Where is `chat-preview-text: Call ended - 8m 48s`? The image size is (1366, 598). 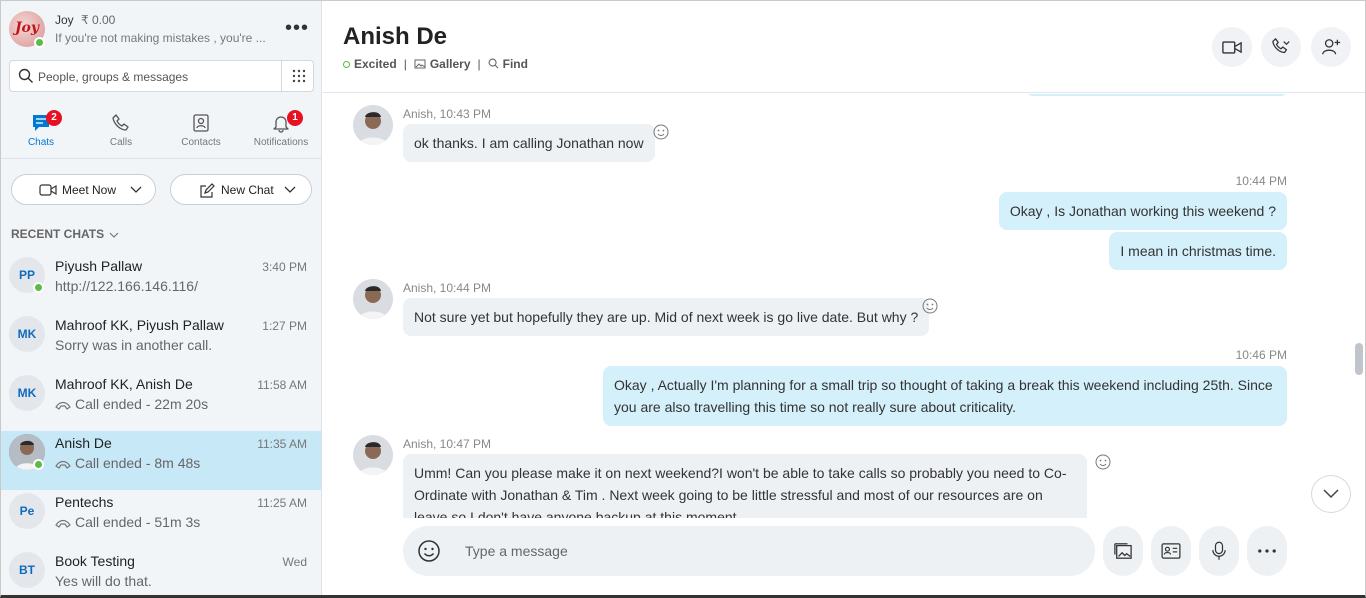
chat-preview-text: Call ended - 8m 48s is located at coordinates (138, 463).